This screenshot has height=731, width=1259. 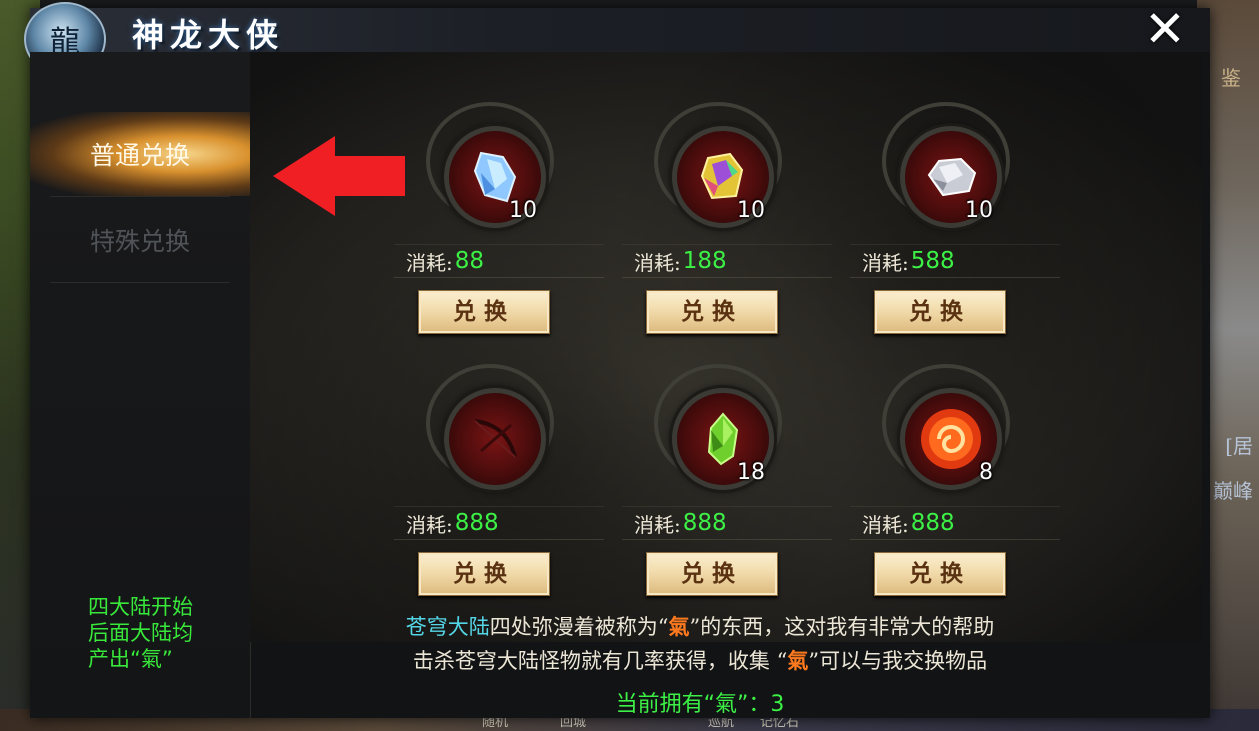 I want to click on bow-icon, so click(x=495, y=438).